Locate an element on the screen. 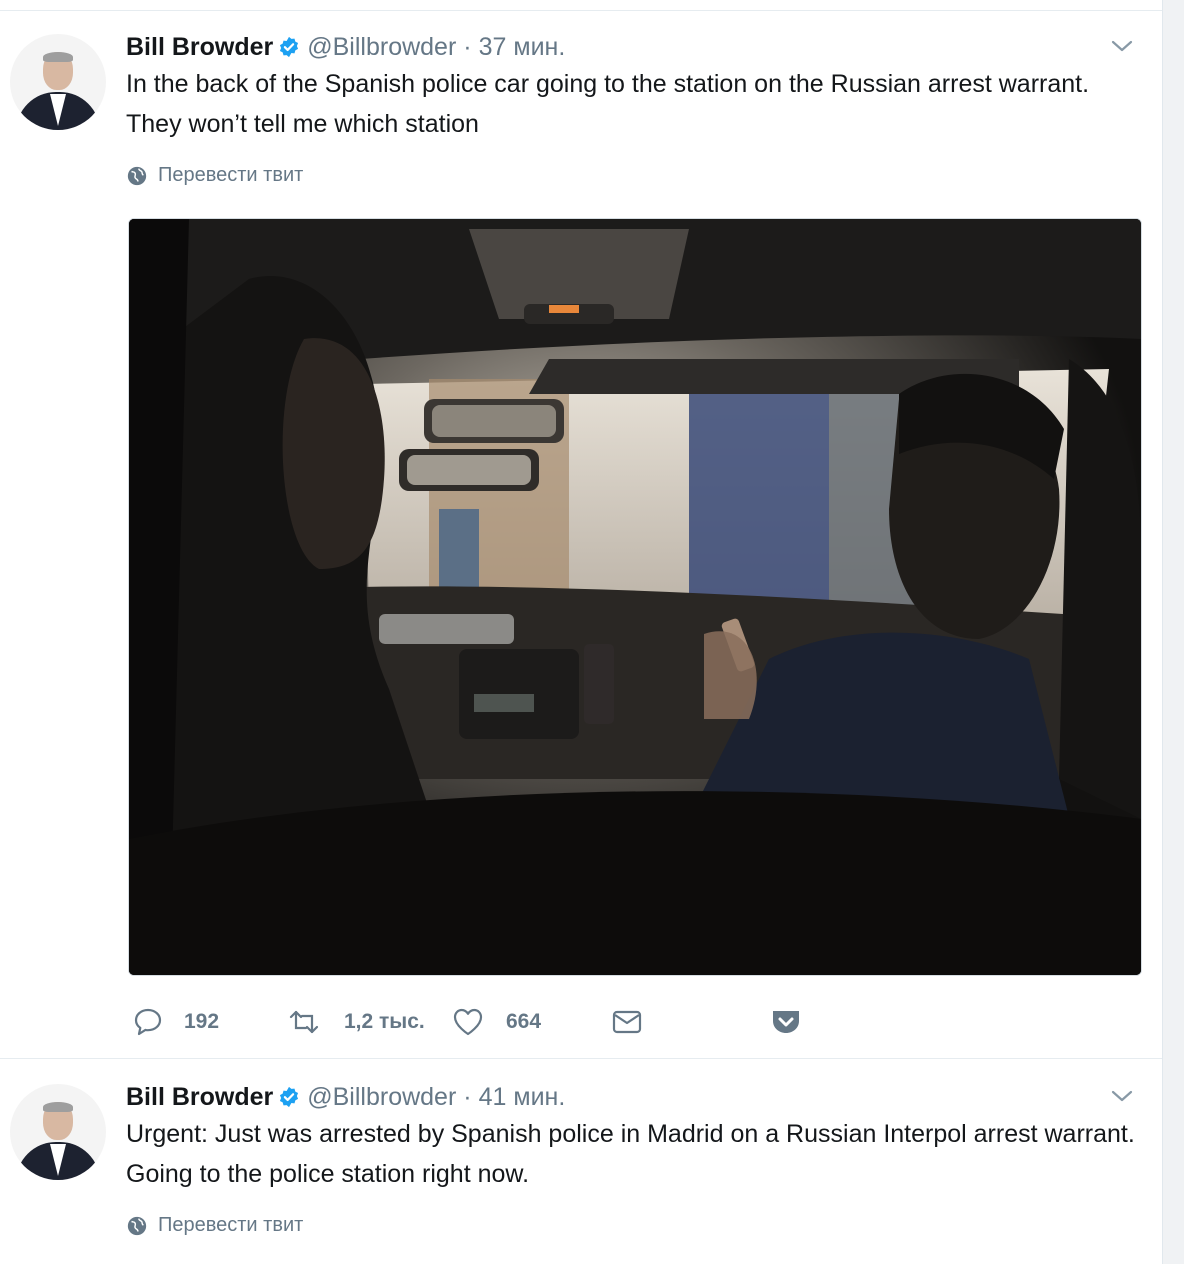 The height and width of the screenshot is (1264, 1184). reply-count: 192 is located at coordinates (202, 1021).